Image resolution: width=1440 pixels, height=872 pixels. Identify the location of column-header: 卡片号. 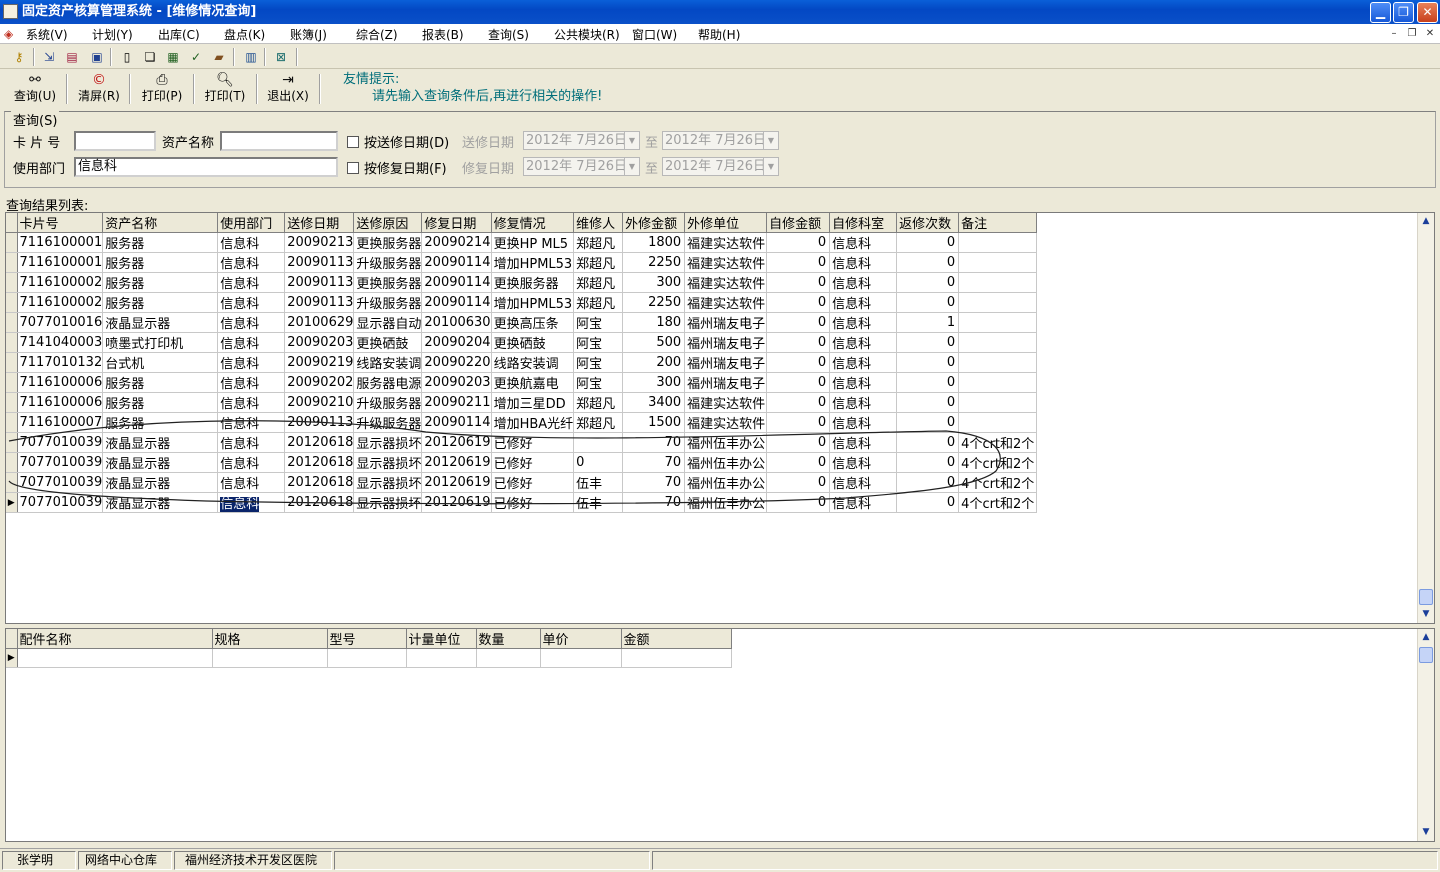
(60, 223).